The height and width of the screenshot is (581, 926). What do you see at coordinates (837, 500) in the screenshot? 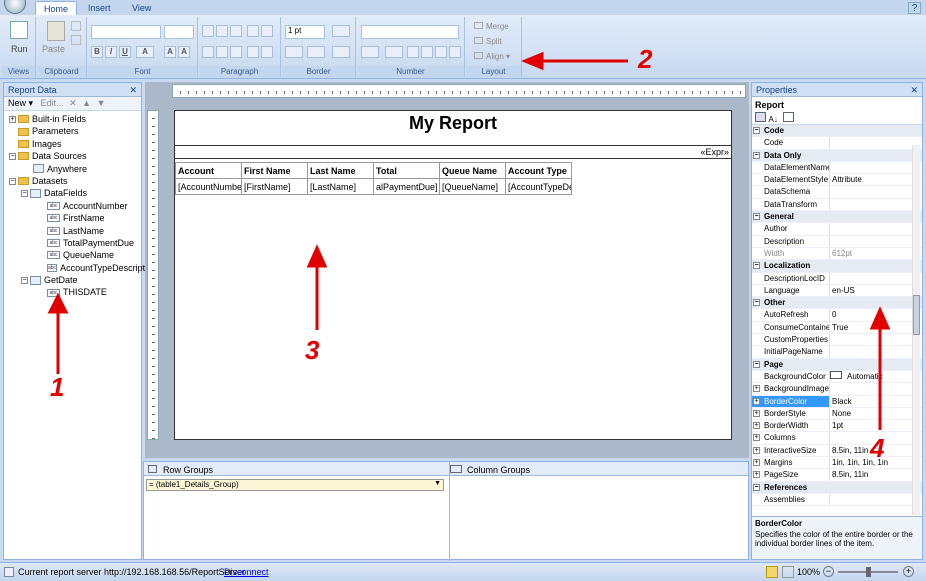
I see `property-row: Assemblies` at bounding box center [837, 500].